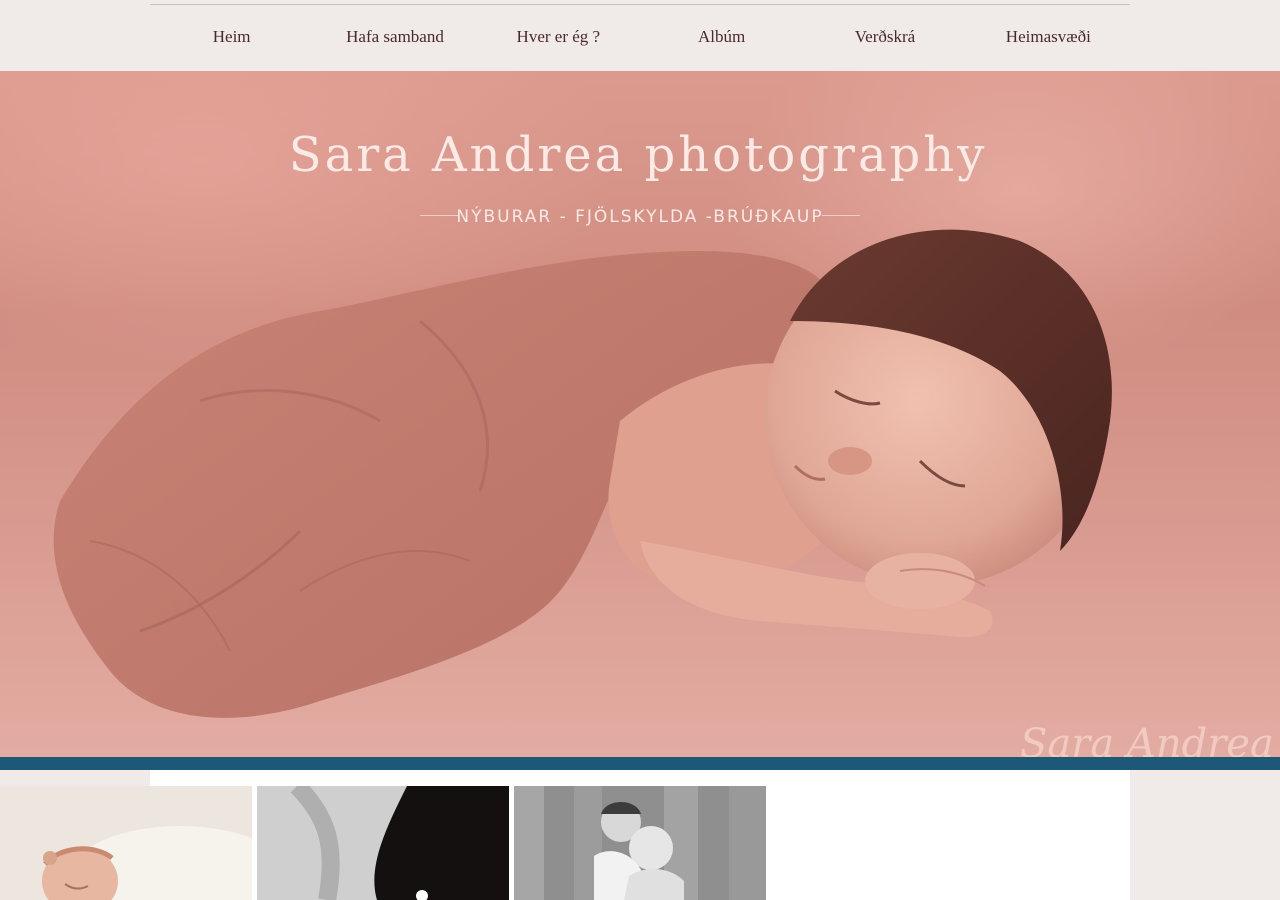 The image size is (1280, 900). What do you see at coordinates (640, 763) in the screenshot?
I see `accent-band` at bounding box center [640, 763].